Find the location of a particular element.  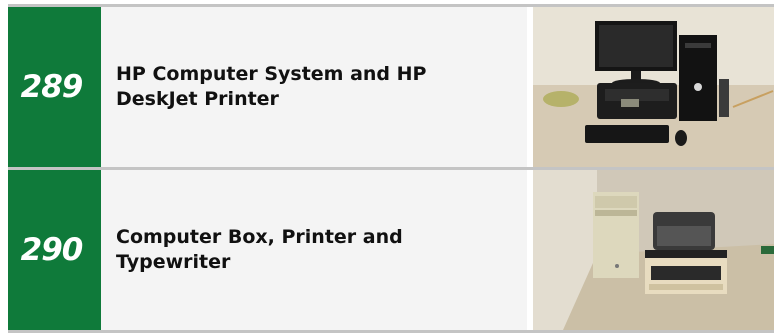

lot-title: Computer Box, Printer and Typewriter is located at coordinates (259, 249).